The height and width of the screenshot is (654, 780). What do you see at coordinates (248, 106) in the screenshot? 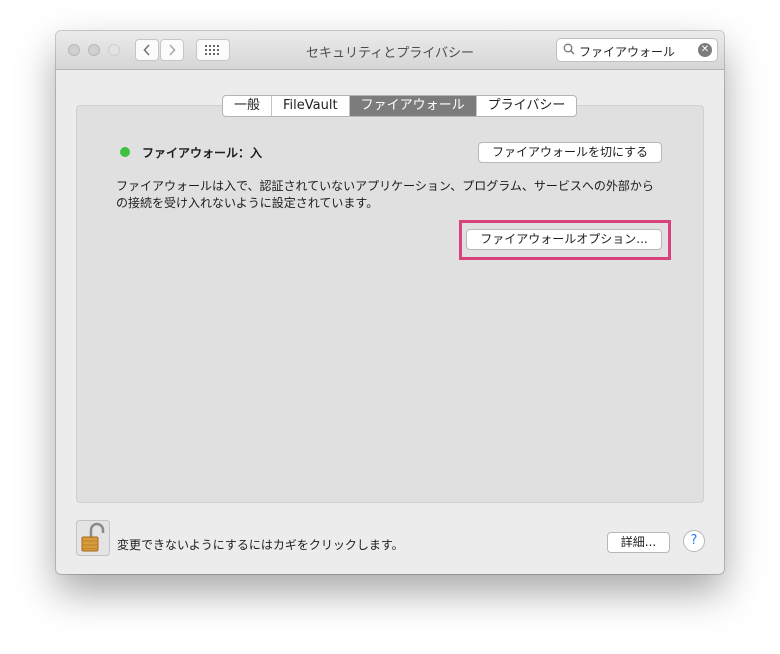
I see `tab-general: 一般` at bounding box center [248, 106].